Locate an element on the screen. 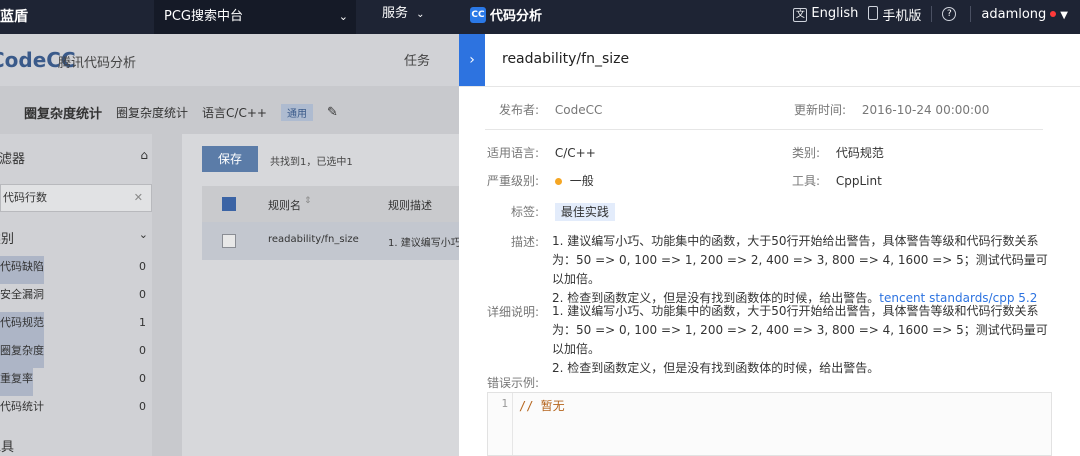 This screenshot has height=456, width=1080. project-name: PCG搜索中台 is located at coordinates (203, 16).